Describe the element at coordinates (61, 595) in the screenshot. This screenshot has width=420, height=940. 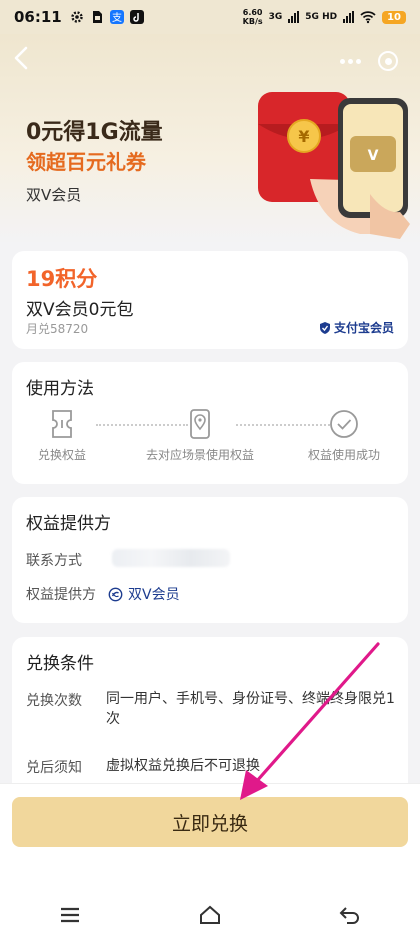
I see `provider-label: 权益提供方` at that location.